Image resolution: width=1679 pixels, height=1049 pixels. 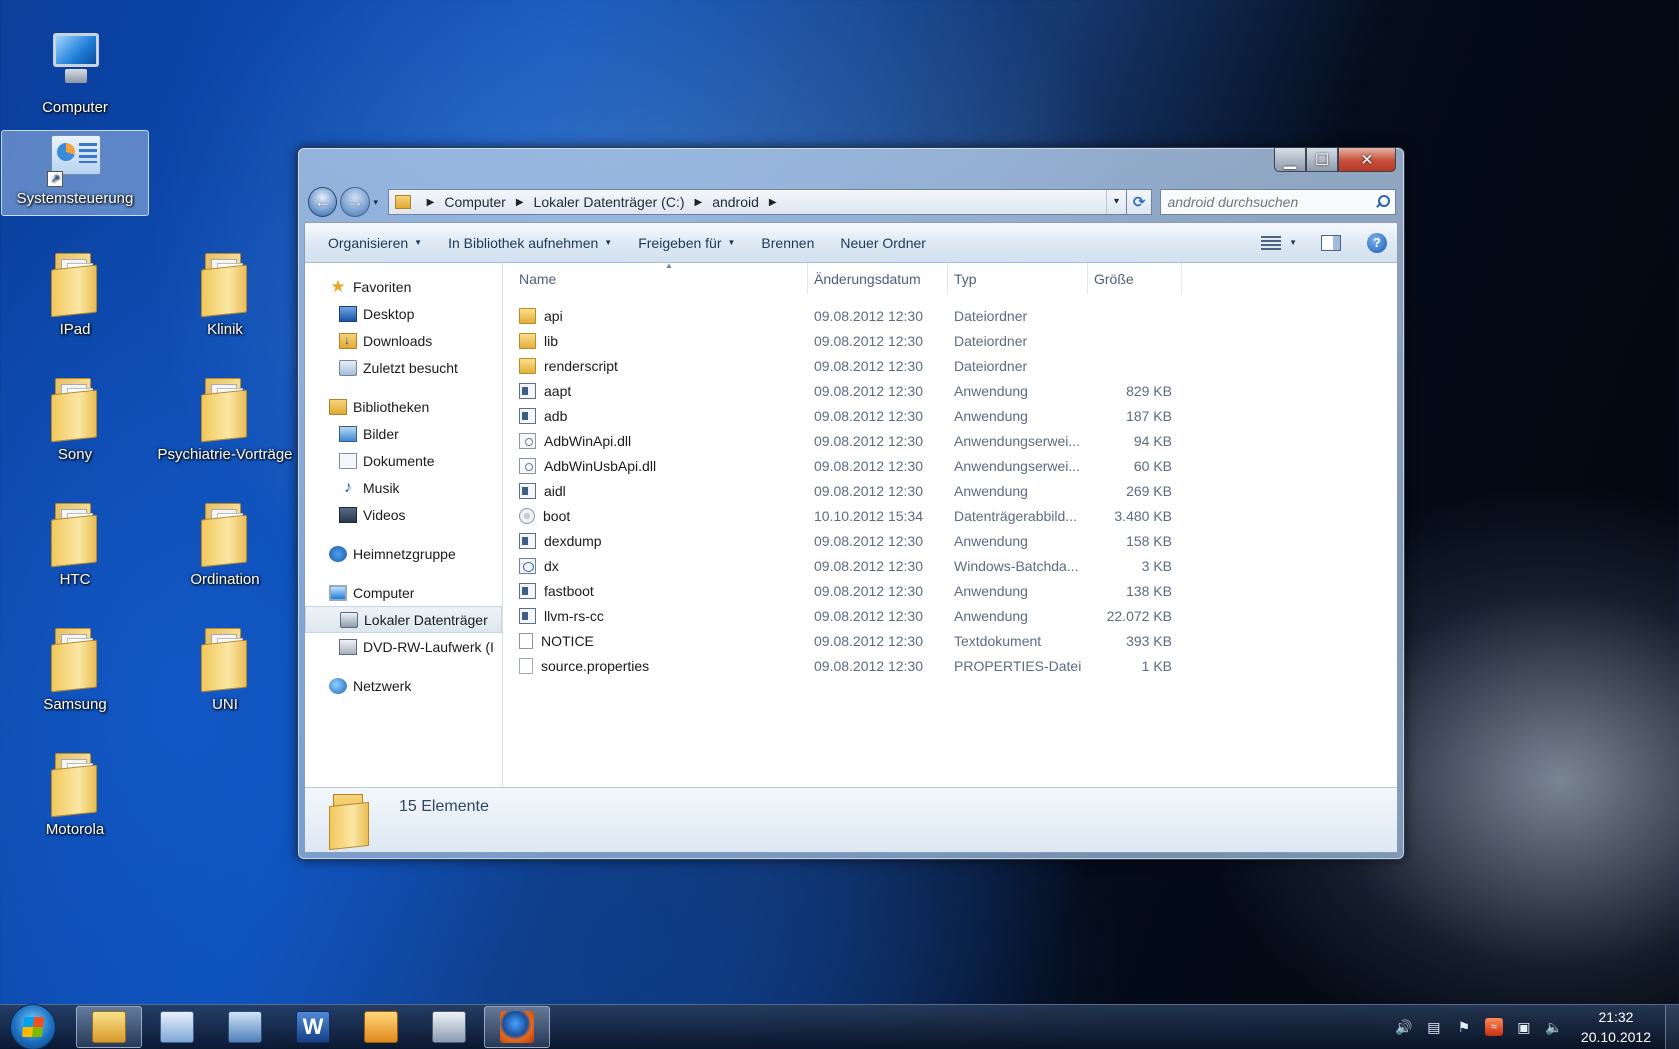 What do you see at coordinates (1383, 202) in the screenshot?
I see `search-icon` at bounding box center [1383, 202].